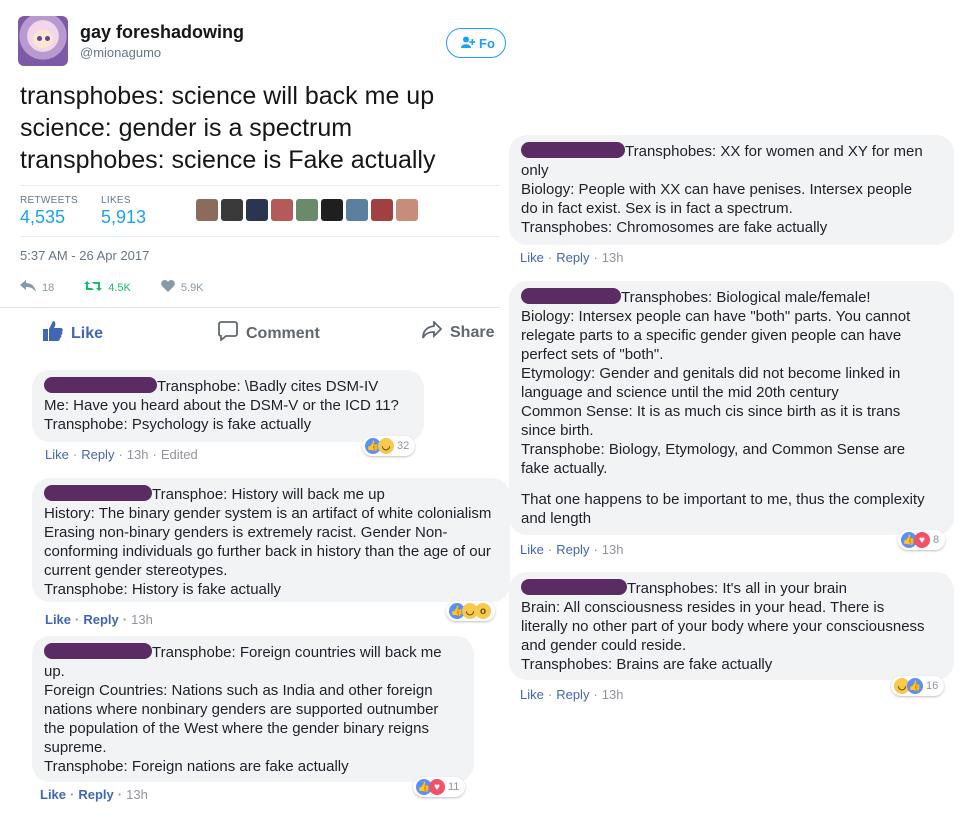 Image resolution: width=963 pixels, height=826 pixels. I want to click on reaction-summary: 👍 ◡ o, so click(470, 611).